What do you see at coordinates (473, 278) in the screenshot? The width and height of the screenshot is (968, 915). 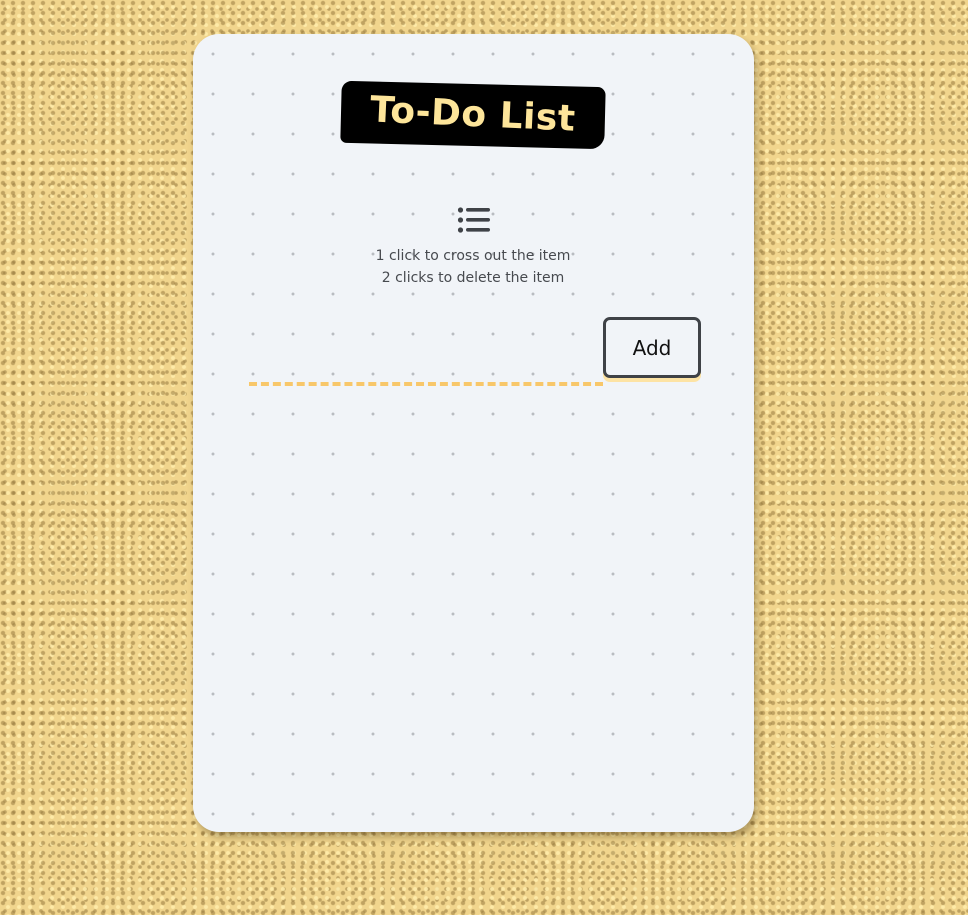 I see `instruction-delete: 2 clicks to delete the item` at bounding box center [473, 278].